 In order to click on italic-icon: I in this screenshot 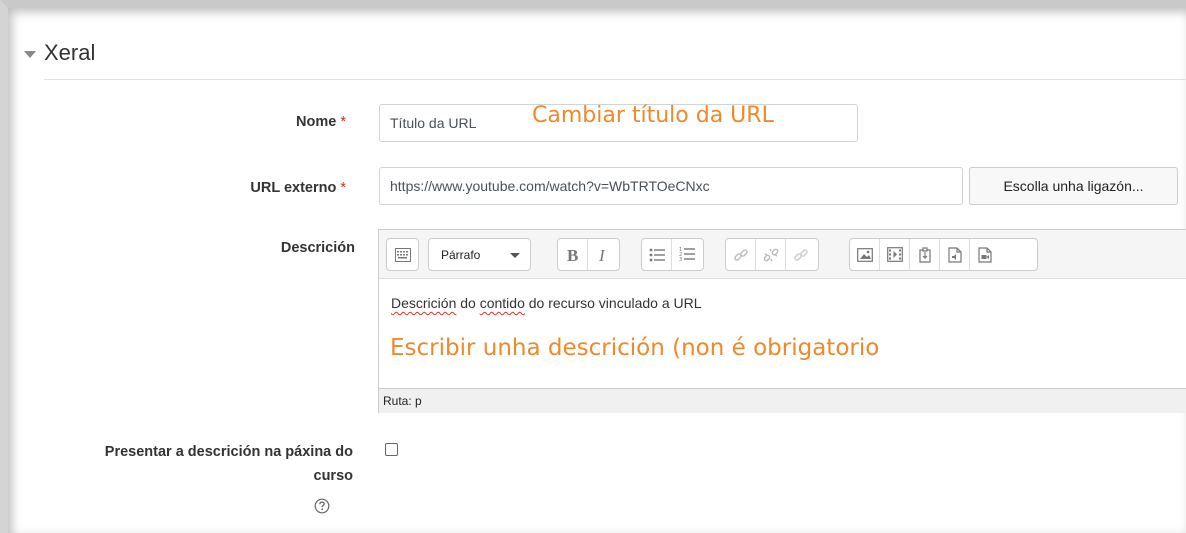, I will do `click(603, 254)`.